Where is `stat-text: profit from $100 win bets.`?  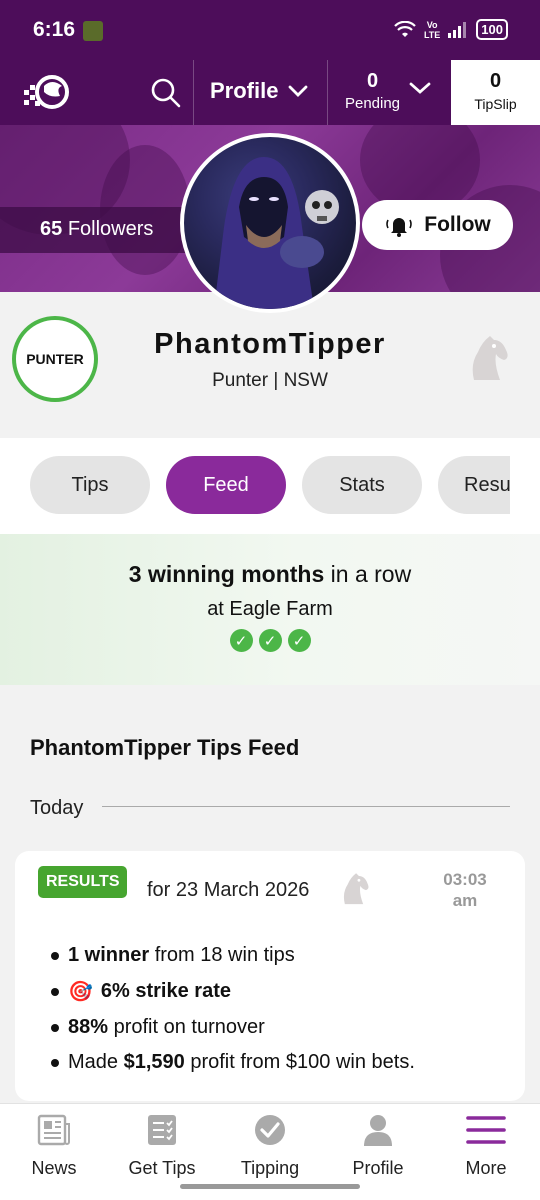 stat-text: profit from $100 win bets. is located at coordinates (299, 1062).